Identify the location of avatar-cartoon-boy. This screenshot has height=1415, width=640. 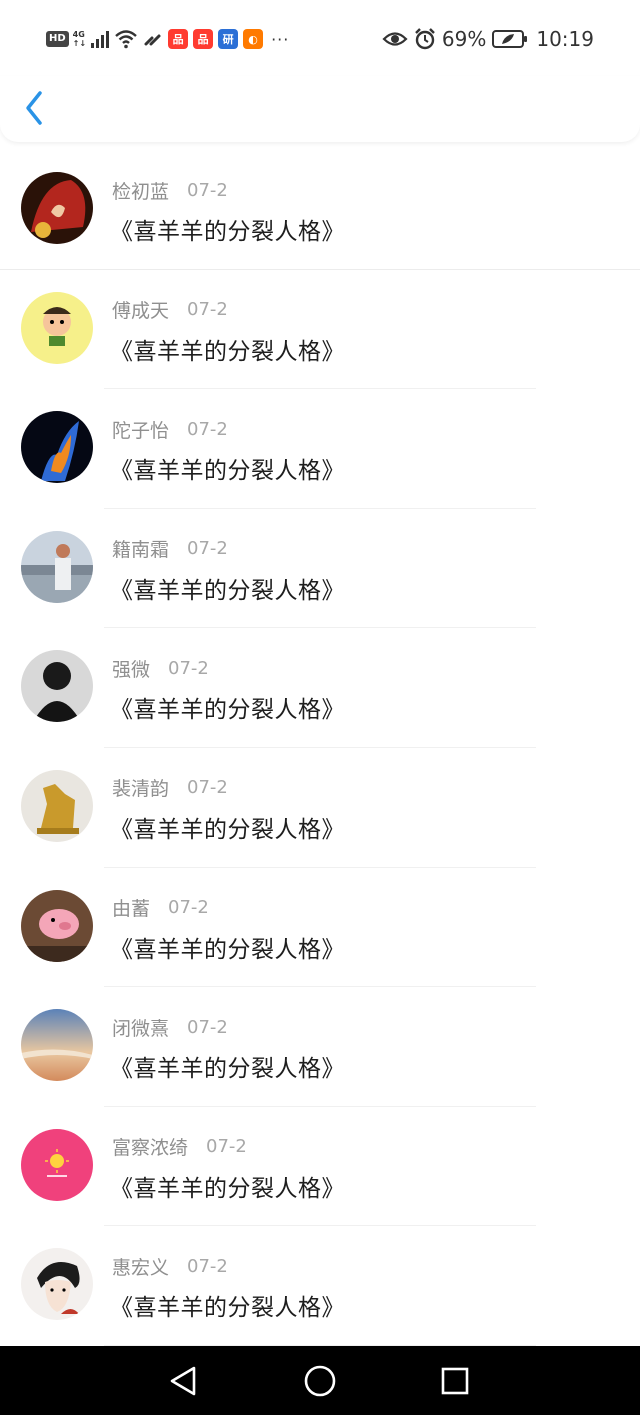
(57, 327).